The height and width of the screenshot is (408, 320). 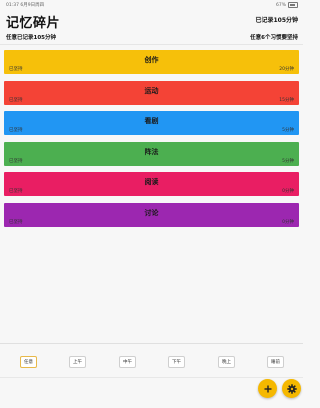 I want to click on add-button, so click(x=267, y=388).